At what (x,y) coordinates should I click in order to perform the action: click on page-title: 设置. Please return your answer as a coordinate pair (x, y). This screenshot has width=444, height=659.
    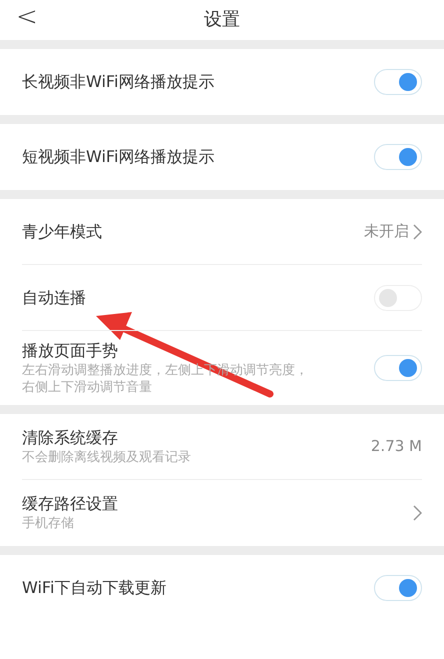
    Looking at the image, I should click on (222, 19).